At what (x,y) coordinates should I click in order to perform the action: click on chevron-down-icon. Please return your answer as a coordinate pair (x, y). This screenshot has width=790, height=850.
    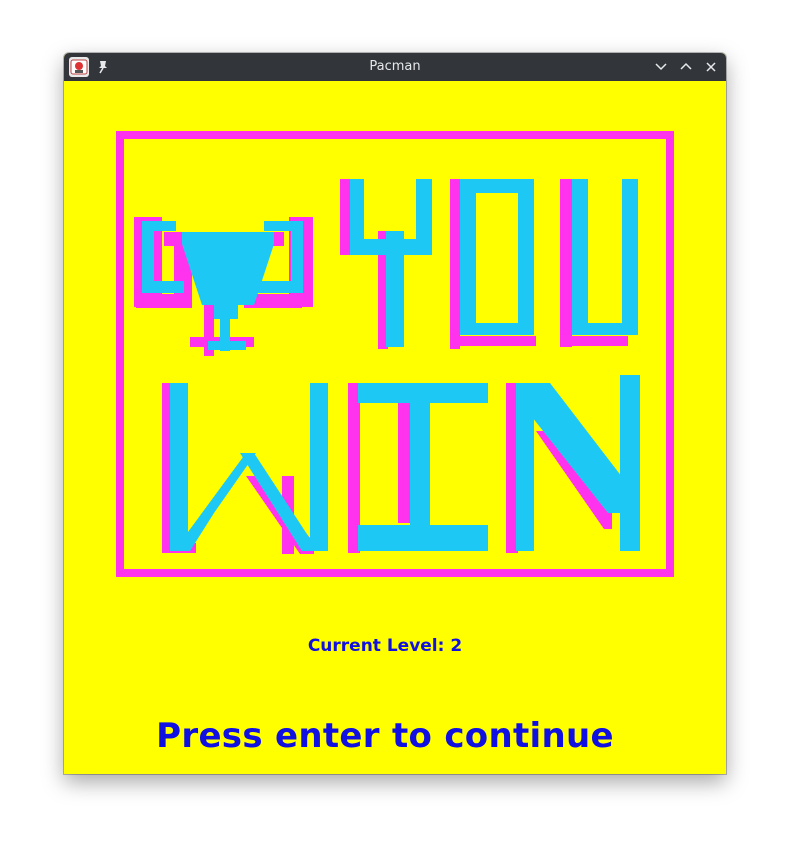
    Looking at the image, I should click on (661, 67).